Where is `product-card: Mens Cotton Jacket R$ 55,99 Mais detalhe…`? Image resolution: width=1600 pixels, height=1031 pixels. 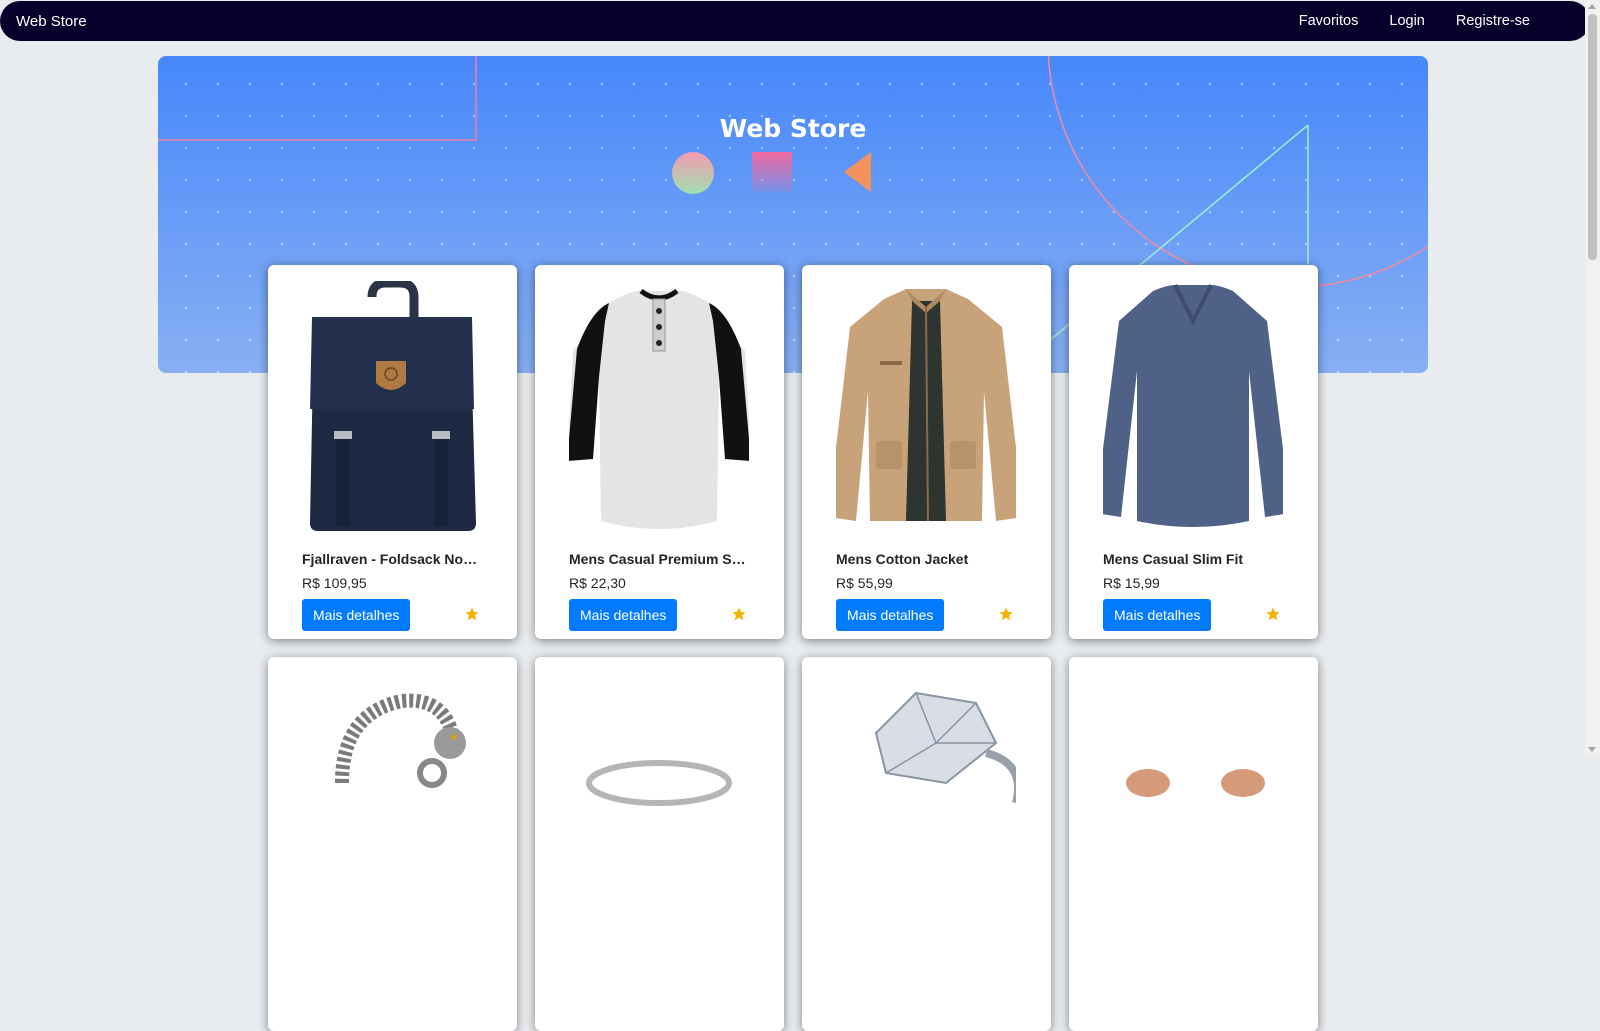
product-card: Mens Cotton Jacket R$ 55,99 Mais detalhe… is located at coordinates (926, 452).